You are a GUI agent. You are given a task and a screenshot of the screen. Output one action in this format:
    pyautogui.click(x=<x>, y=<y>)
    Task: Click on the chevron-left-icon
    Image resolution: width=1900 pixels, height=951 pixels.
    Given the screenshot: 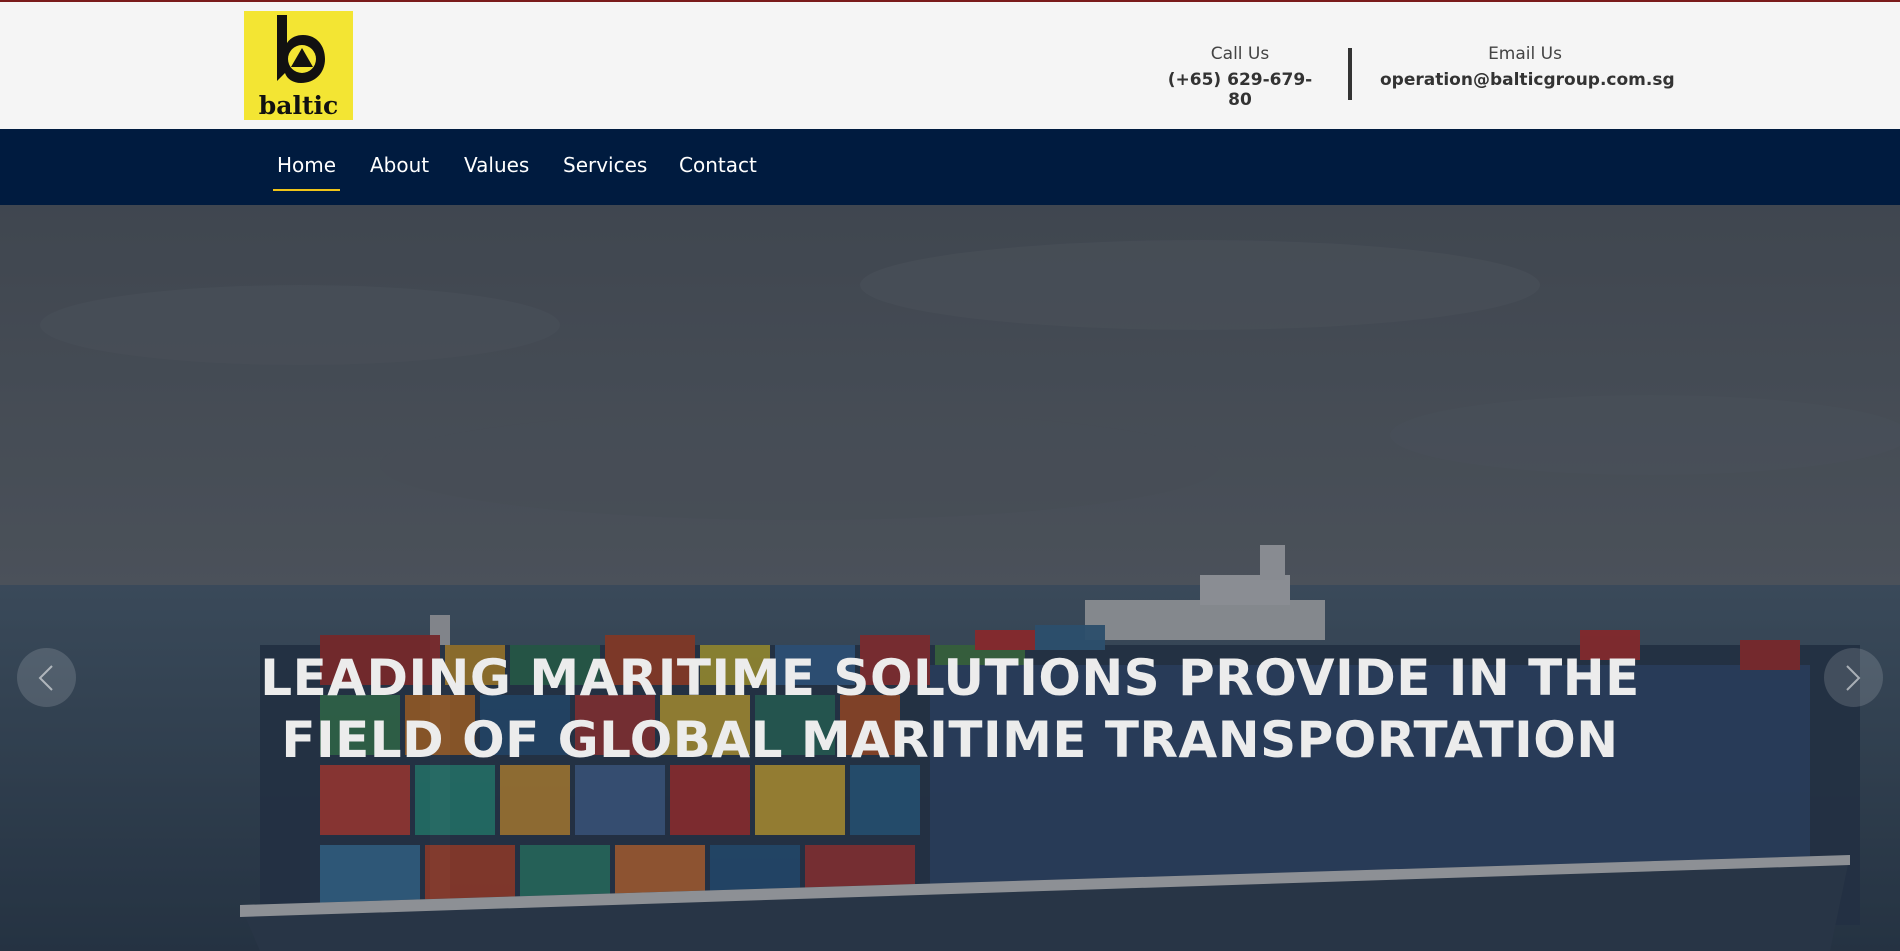 What is the action you would take?
    pyautogui.click(x=45, y=678)
    